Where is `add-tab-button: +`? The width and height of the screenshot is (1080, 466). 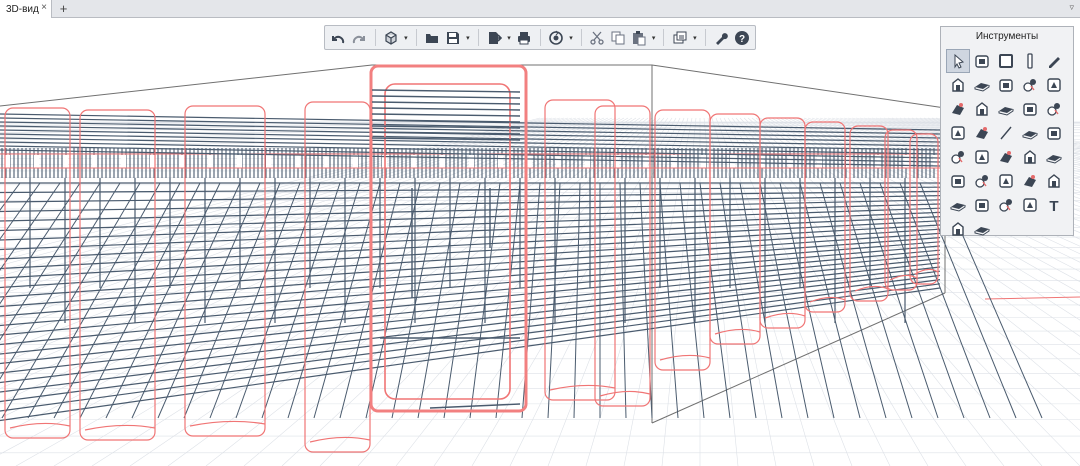 add-tab-button: + is located at coordinates (63, 8).